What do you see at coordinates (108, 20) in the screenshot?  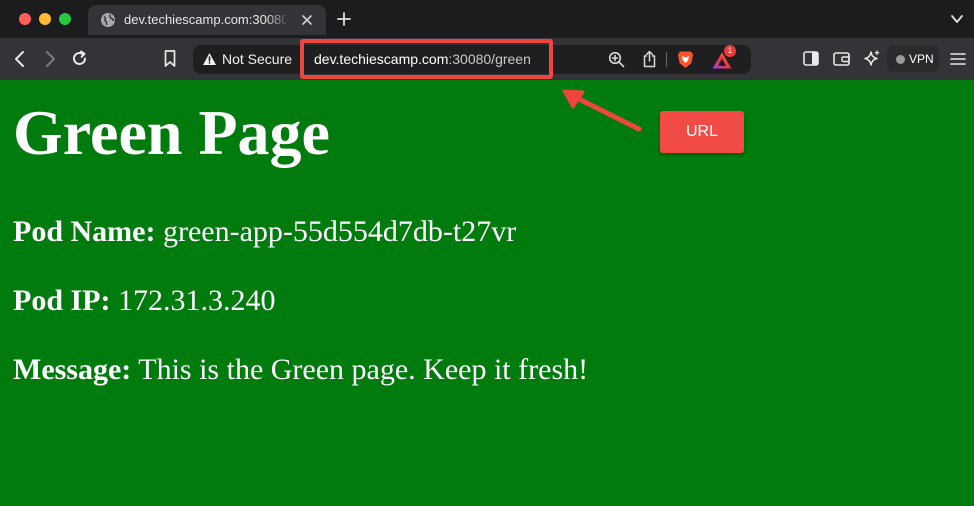 I see `globe-icon` at bounding box center [108, 20].